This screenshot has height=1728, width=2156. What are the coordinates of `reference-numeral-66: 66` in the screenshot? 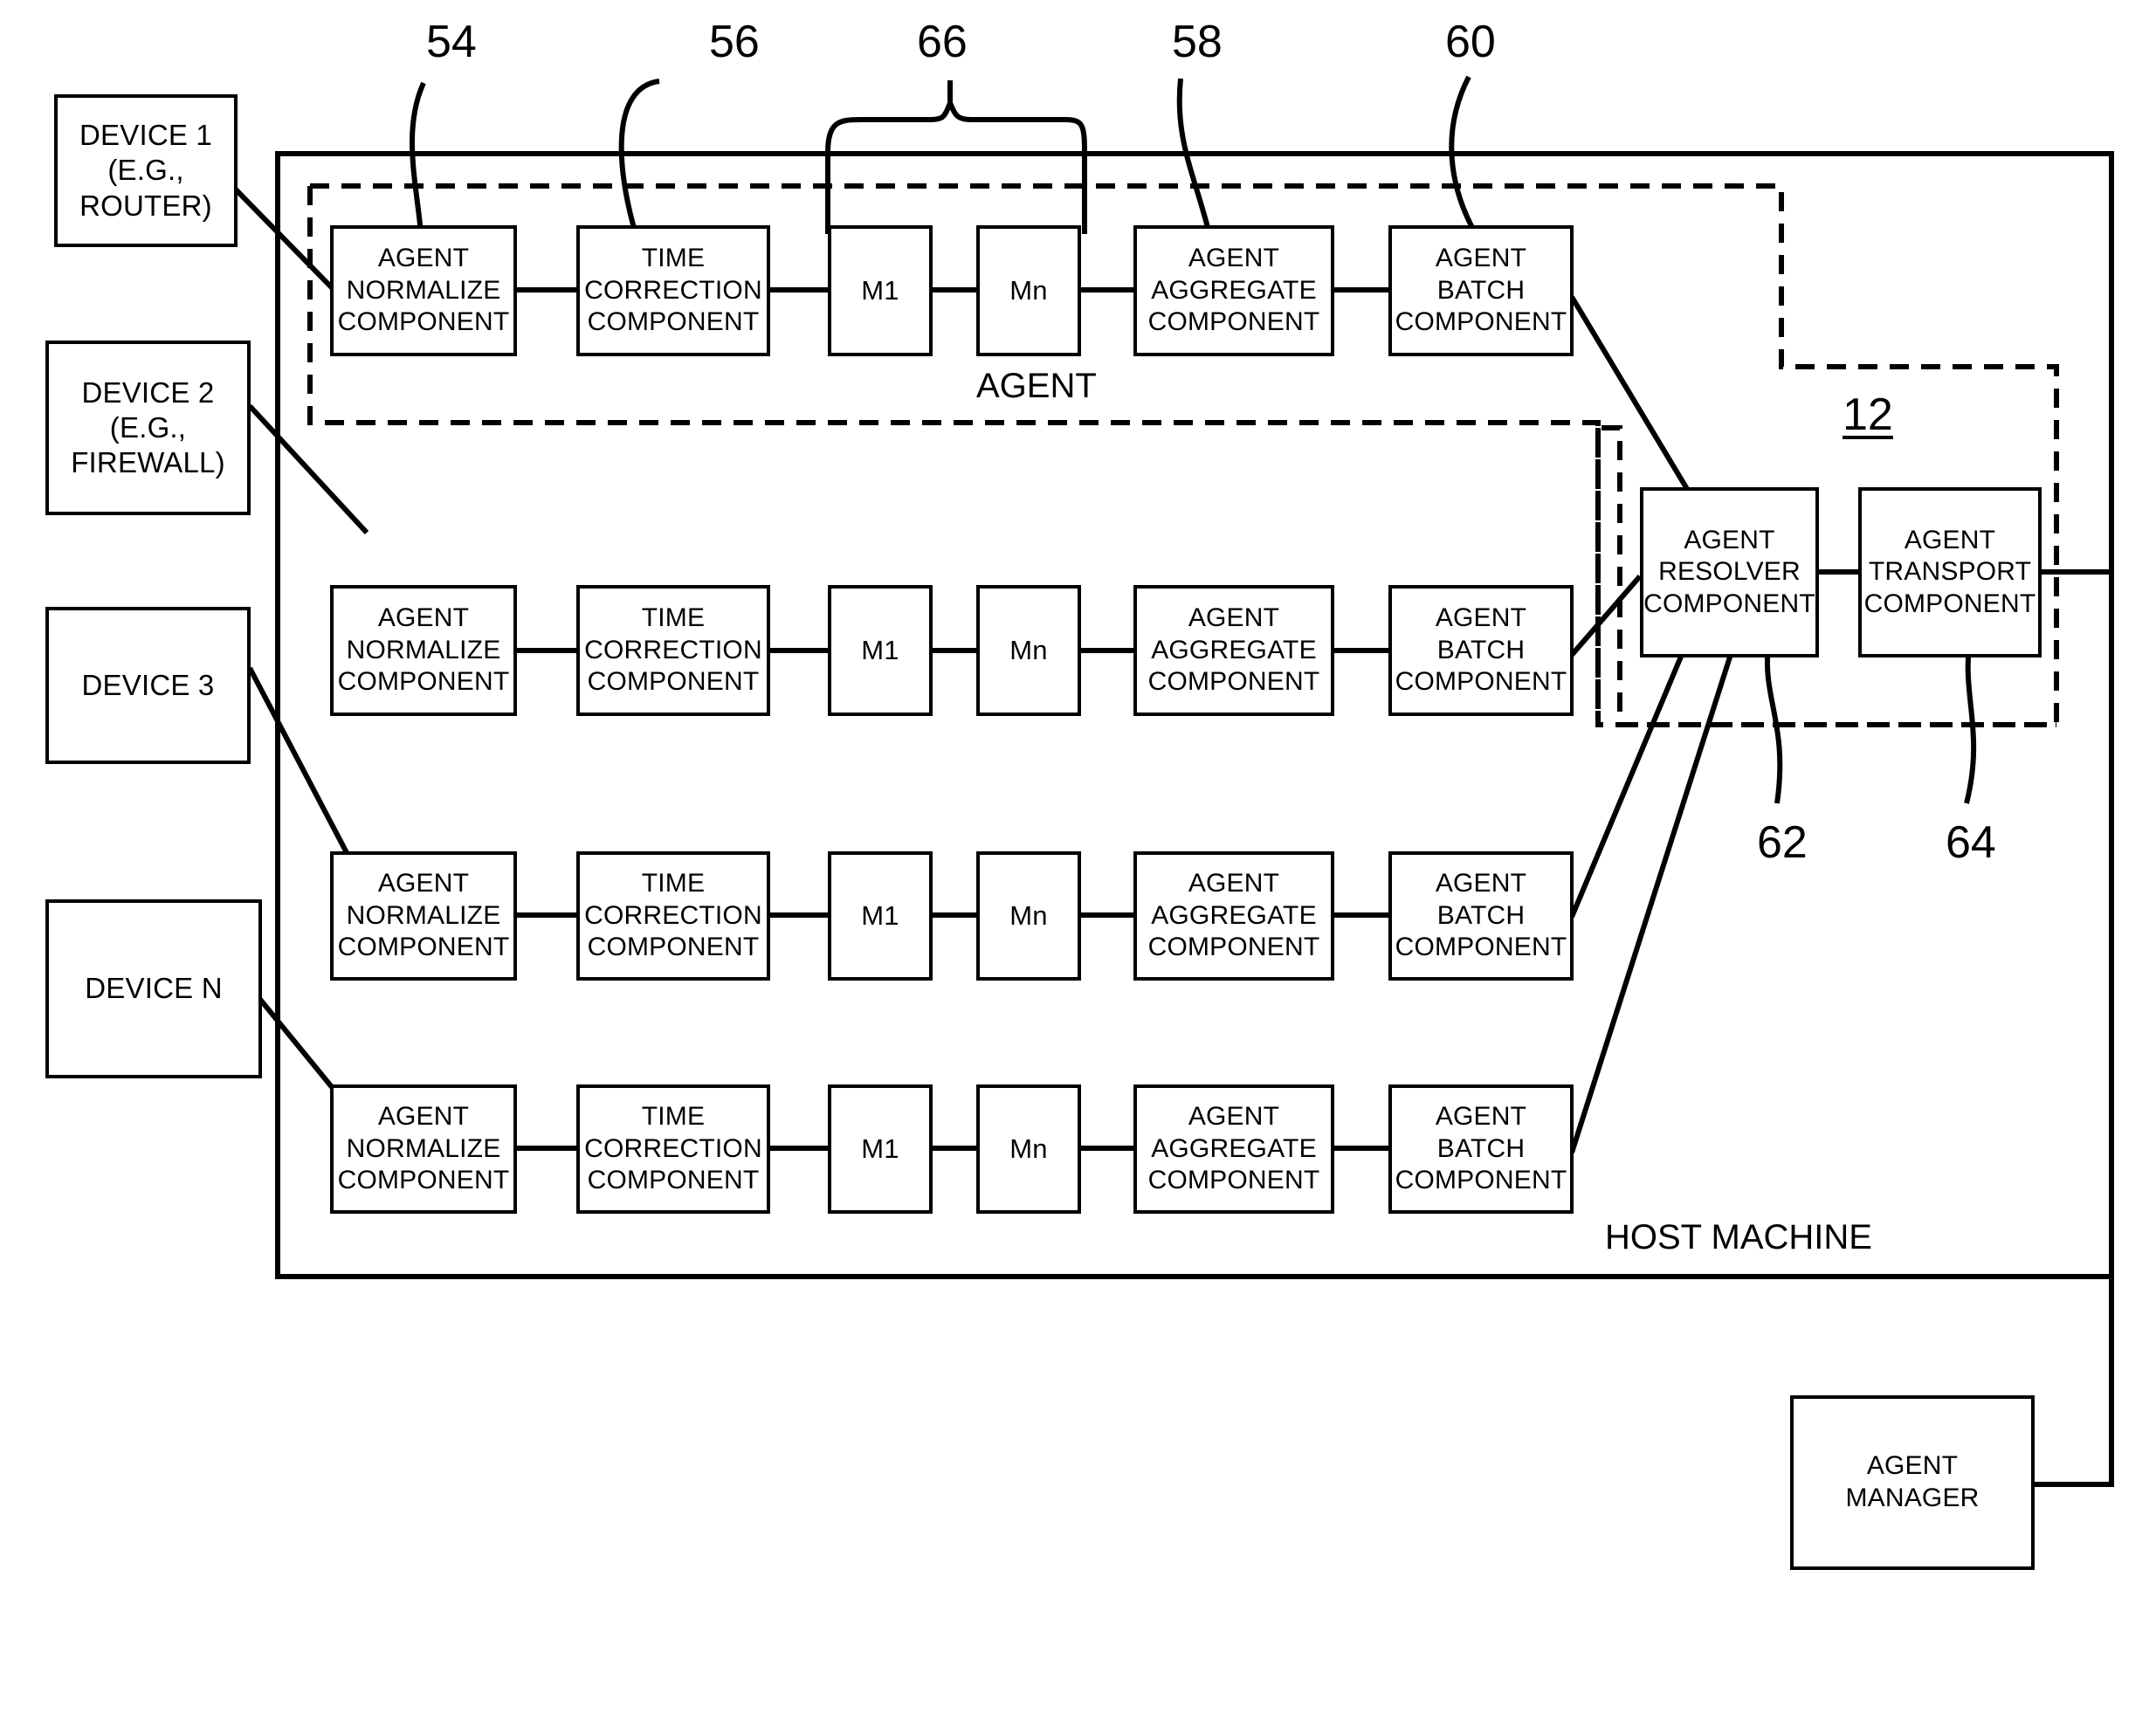 It's located at (942, 42).